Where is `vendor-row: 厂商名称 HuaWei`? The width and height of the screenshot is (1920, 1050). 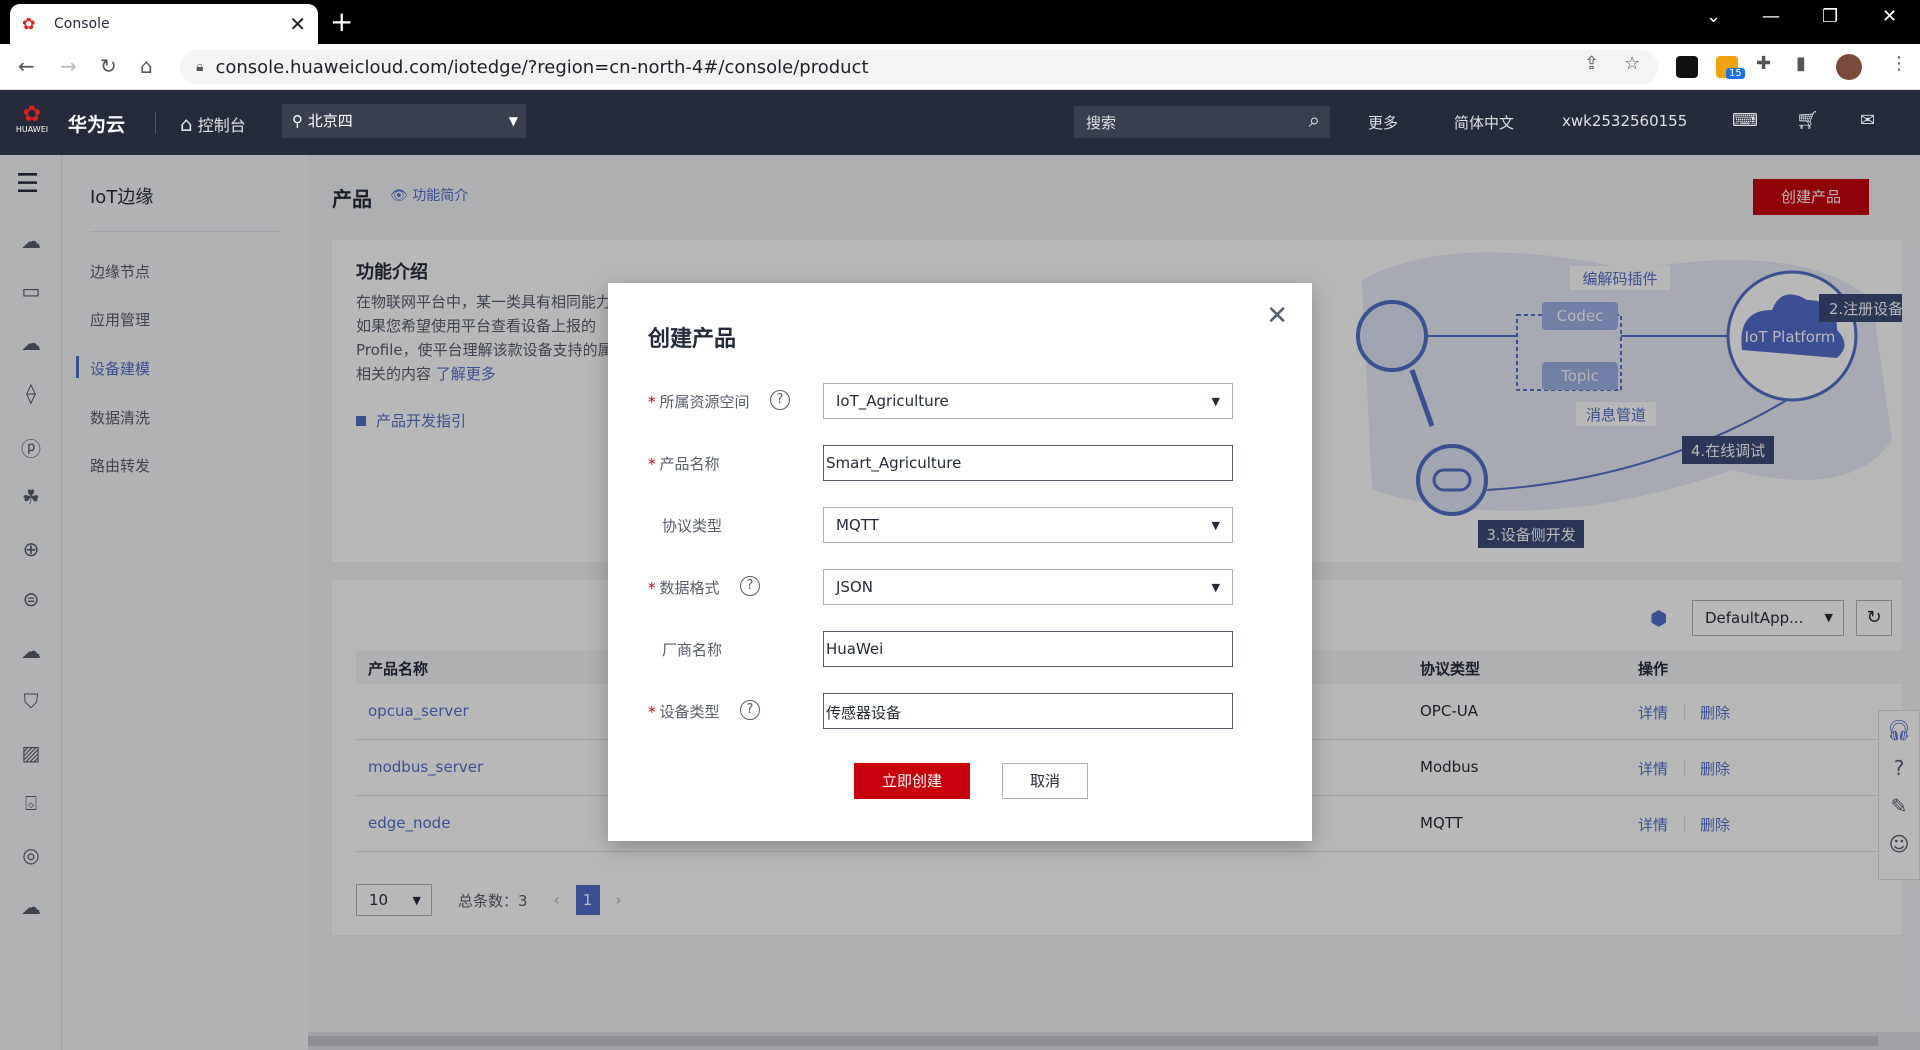
vendor-row: 厂商名称 HuaWei is located at coordinates (958, 649).